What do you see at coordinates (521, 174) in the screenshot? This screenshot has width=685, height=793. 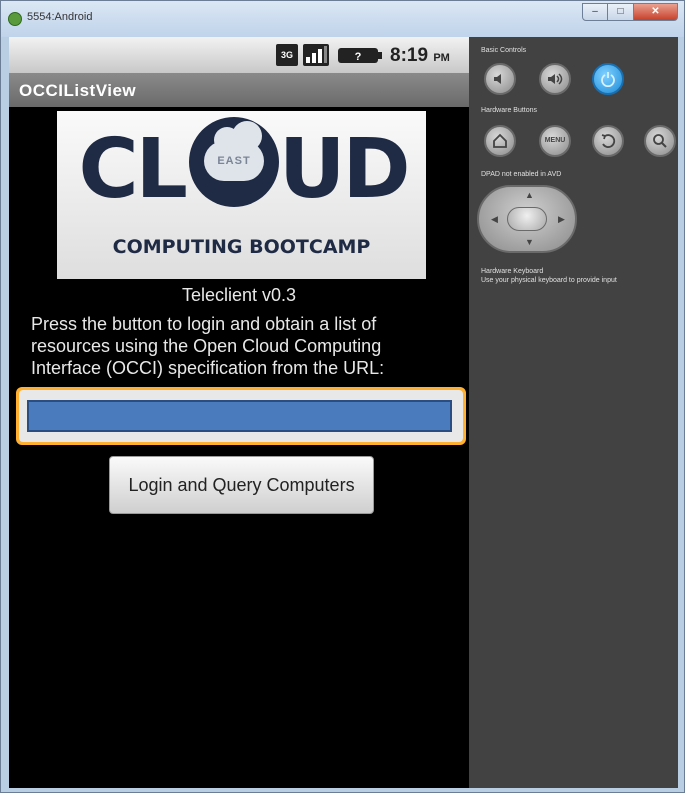 I see `dpad-label: DPAD not enabled in AVD` at bounding box center [521, 174].